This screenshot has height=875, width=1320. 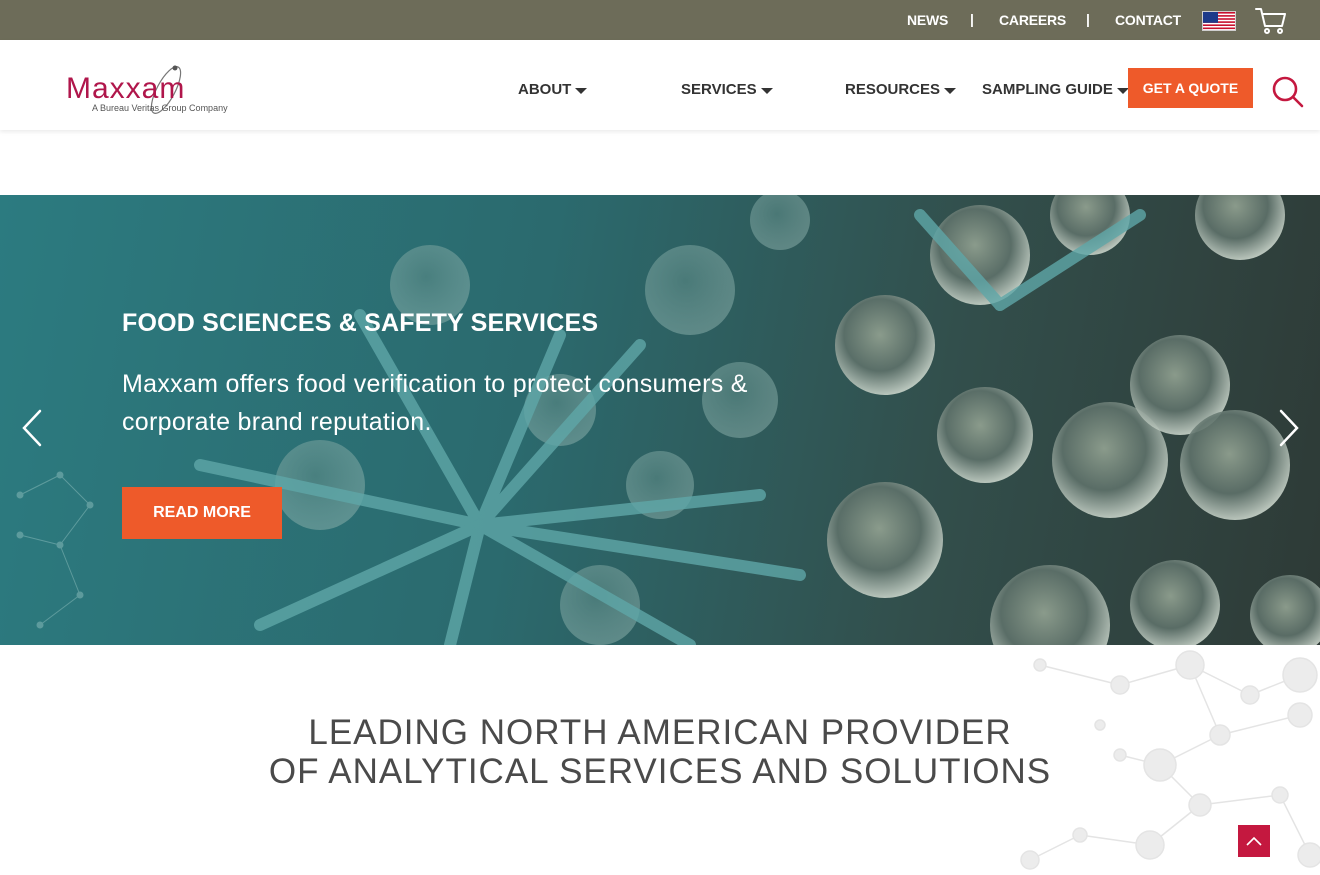 I want to click on nav-resources: RESOURCES, so click(x=901, y=89).